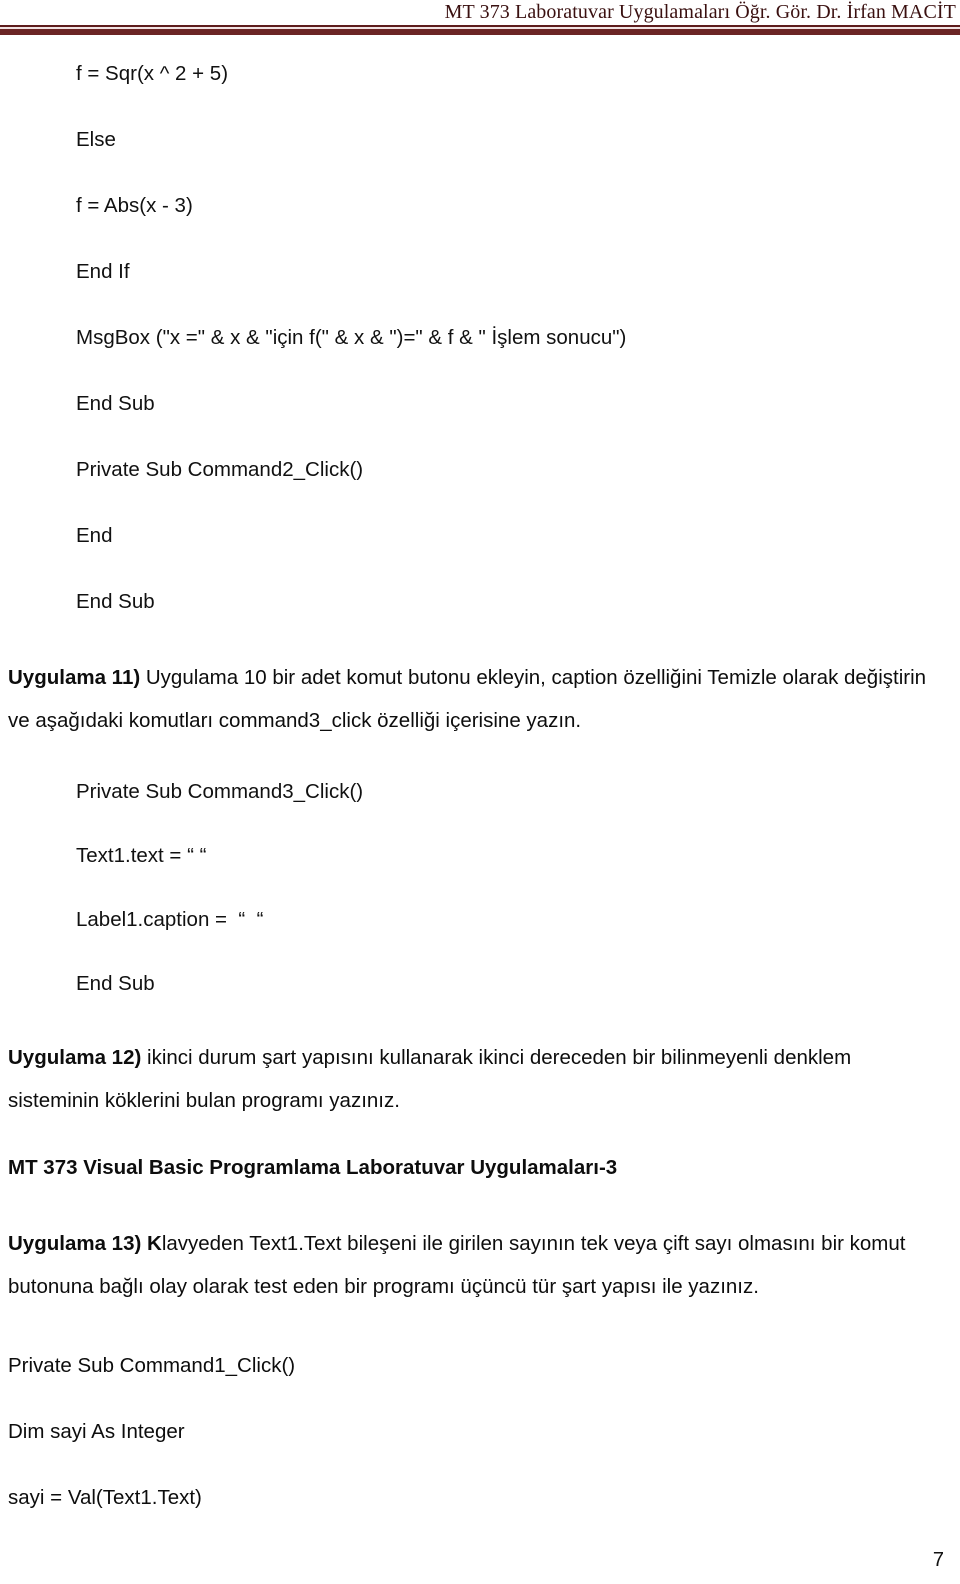 The height and width of the screenshot is (1584, 960). I want to click on paragraph-uygulama-11-label: Uygulama 11), so click(74, 677).